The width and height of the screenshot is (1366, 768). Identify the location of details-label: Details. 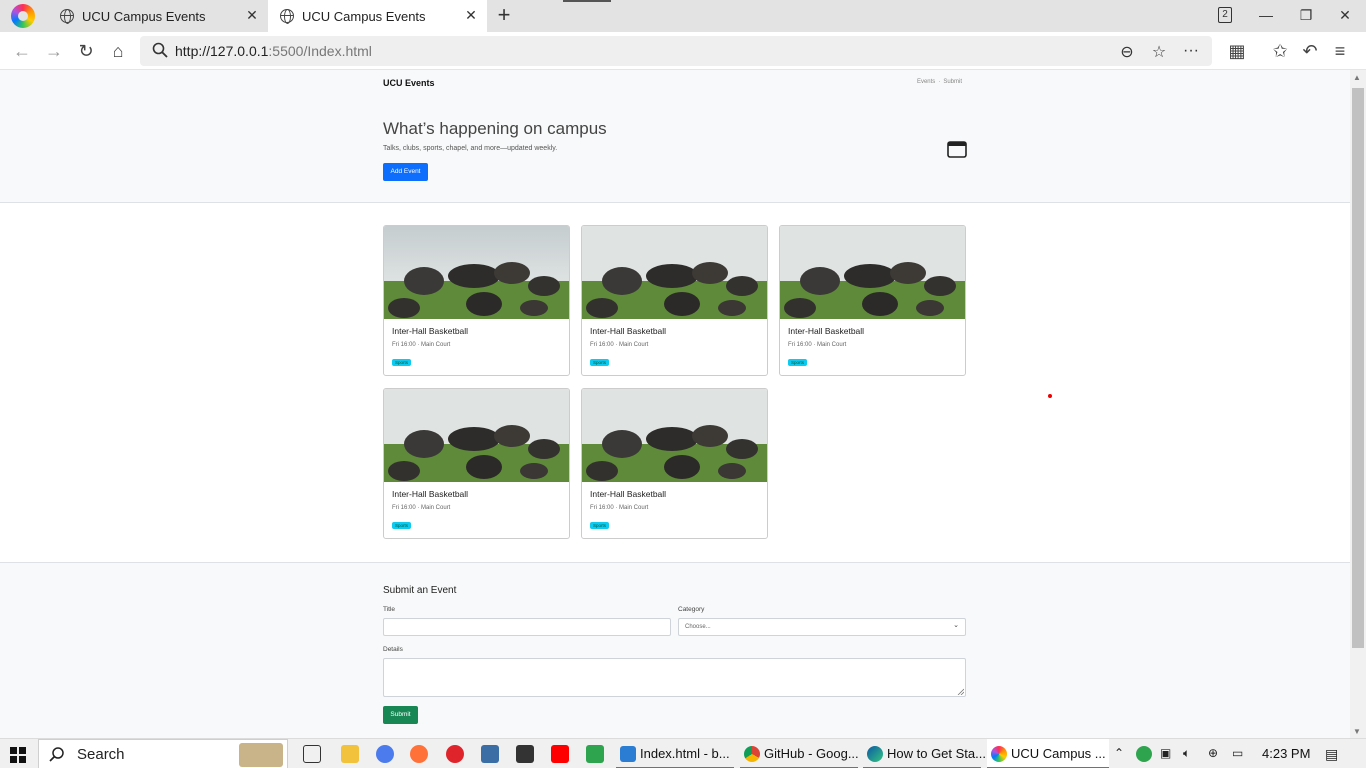
(393, 649).